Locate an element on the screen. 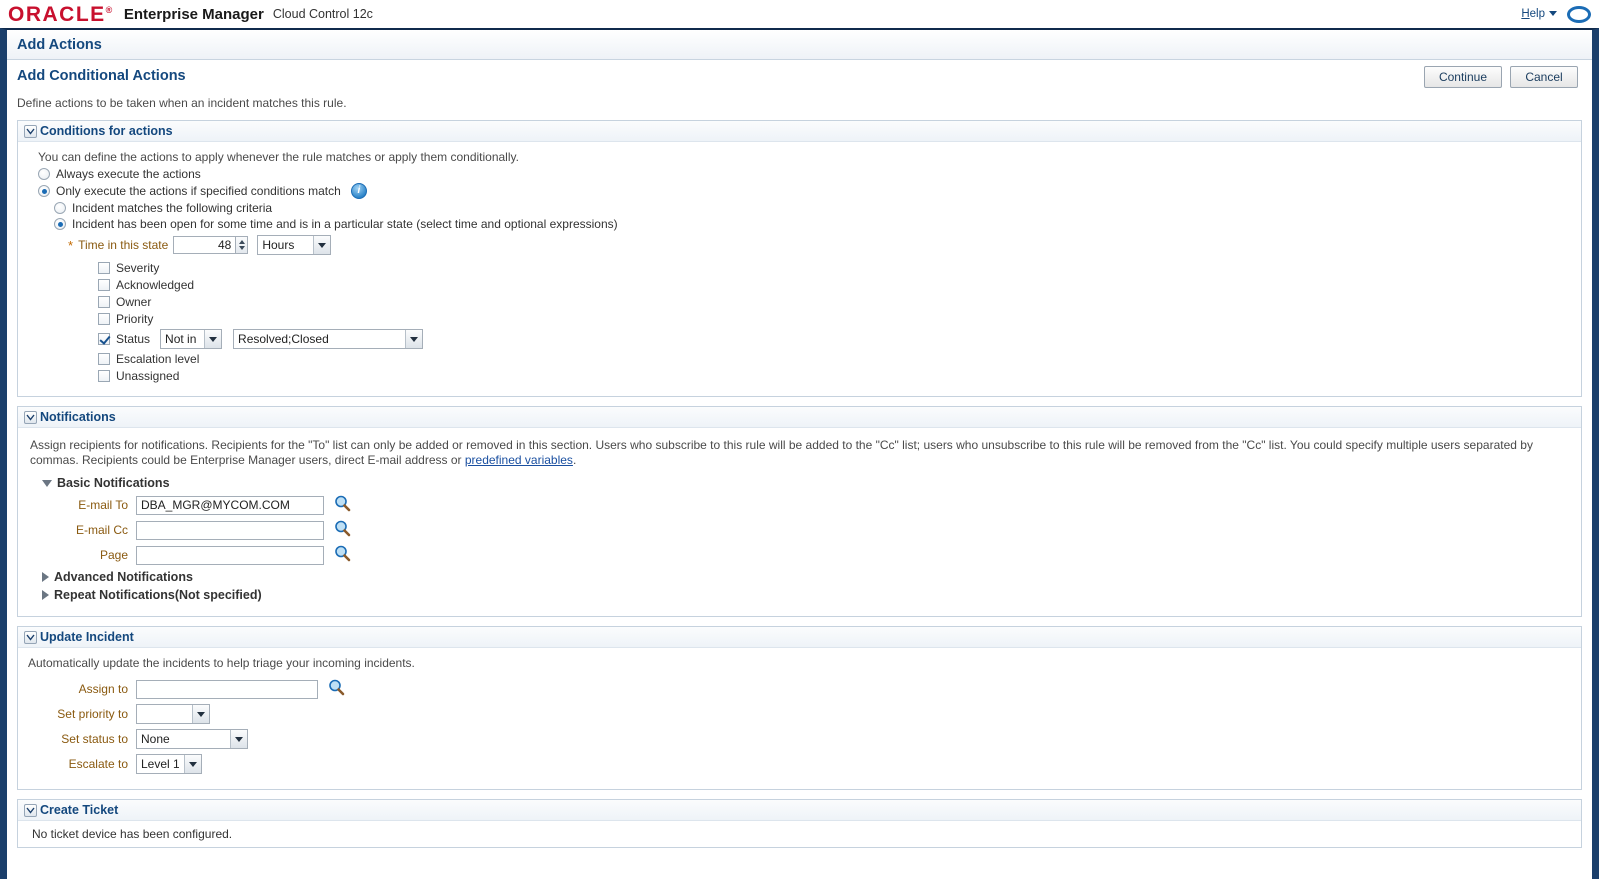  checkbox-escalation-level is located at coordinates (104, 359).